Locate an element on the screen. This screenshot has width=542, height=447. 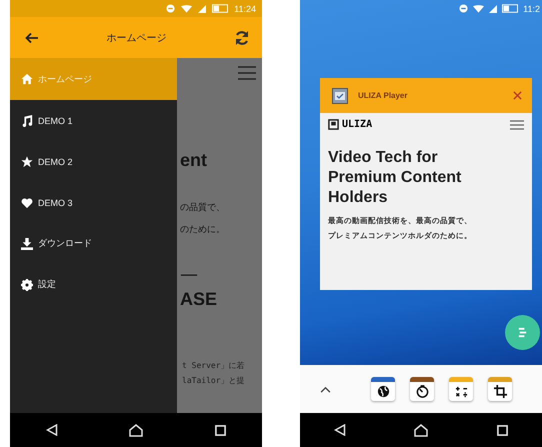
headline: Premium Content is located at coordinates (395, 178).